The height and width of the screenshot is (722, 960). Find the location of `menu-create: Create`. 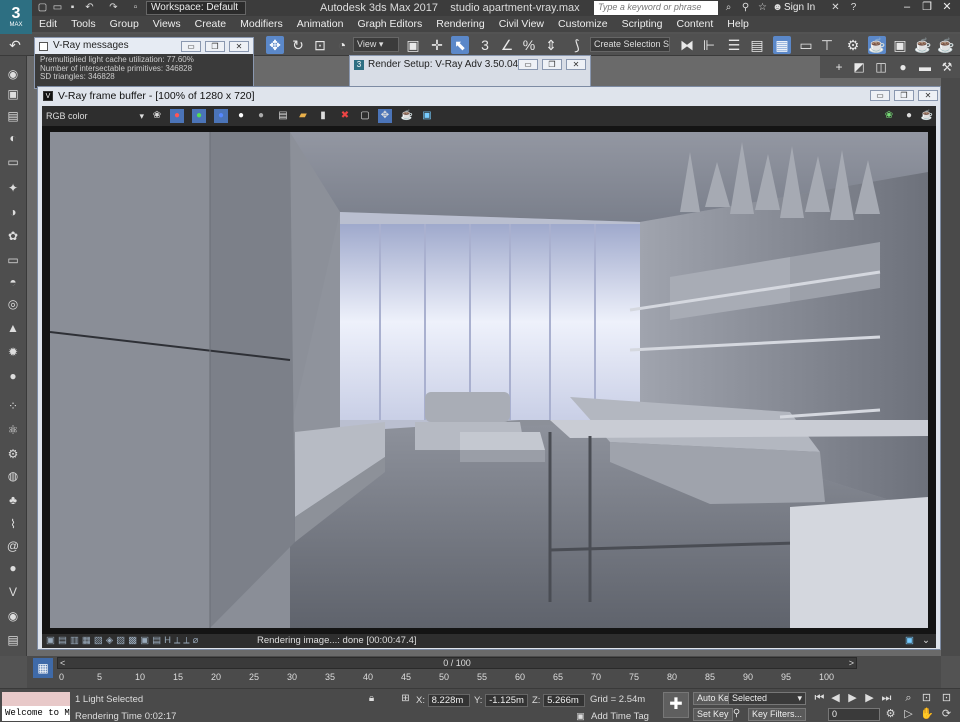

menu-create: Create is located at coordinates (211, 24).